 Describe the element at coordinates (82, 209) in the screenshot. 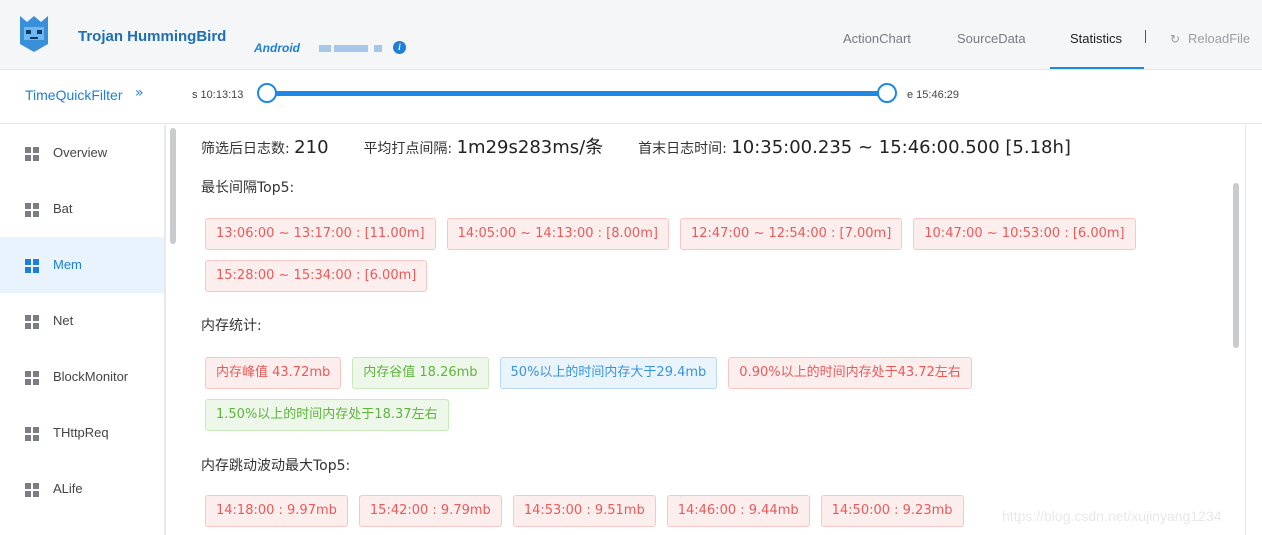

I see `sidebar-item-bat: Bat` at that location.